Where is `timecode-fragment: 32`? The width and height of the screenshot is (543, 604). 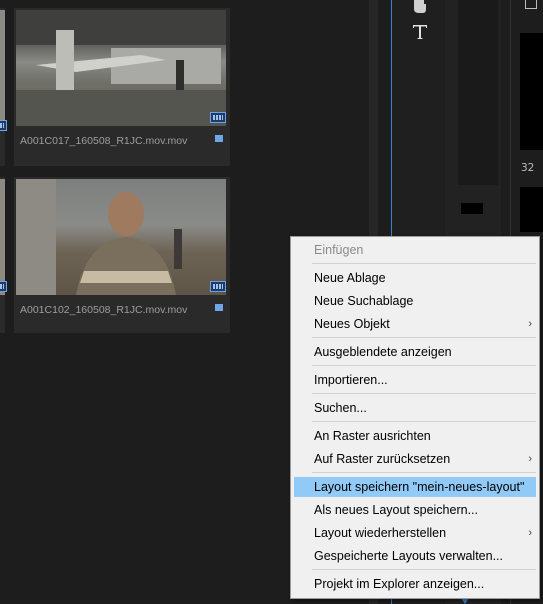 timecode-fragment: 32 is located at coordinates (528, 168).